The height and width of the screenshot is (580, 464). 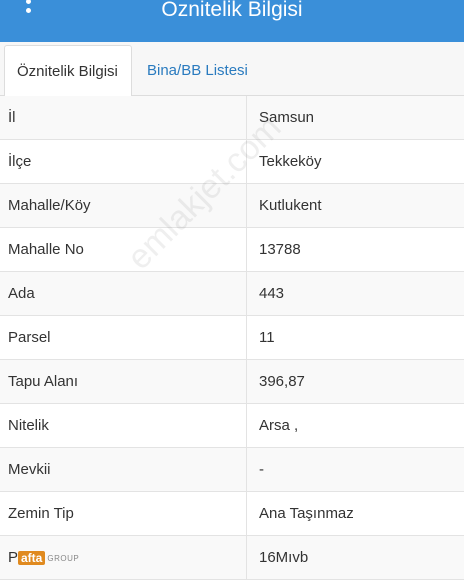 I want to click on row-value: 443, so click(x=272, y=293).